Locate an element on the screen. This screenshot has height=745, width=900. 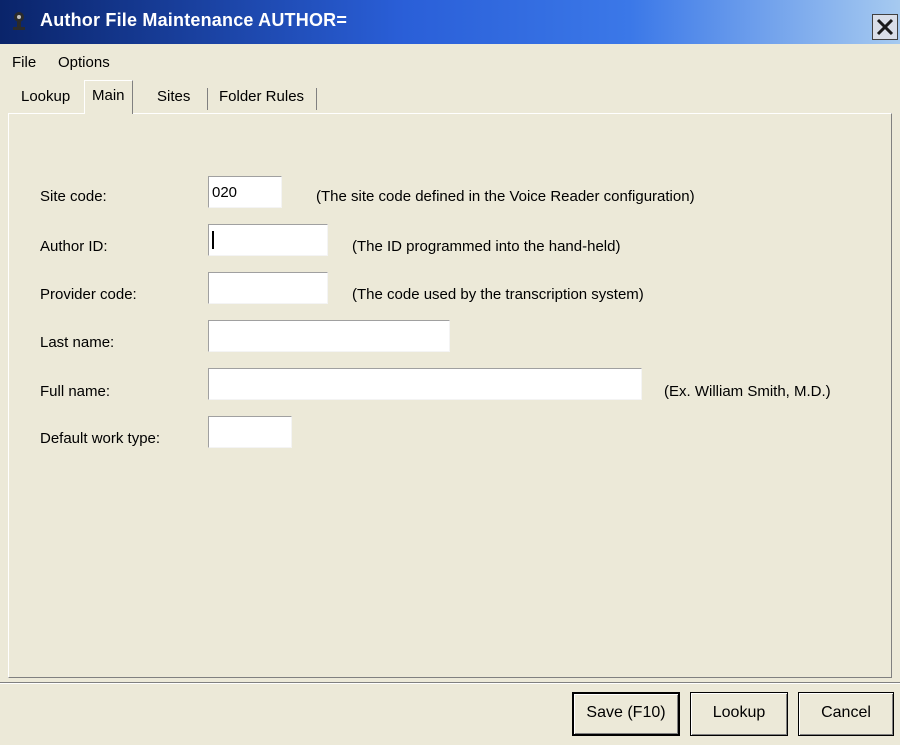
last-name-label: Last name: is located at coordinates (77, 342).